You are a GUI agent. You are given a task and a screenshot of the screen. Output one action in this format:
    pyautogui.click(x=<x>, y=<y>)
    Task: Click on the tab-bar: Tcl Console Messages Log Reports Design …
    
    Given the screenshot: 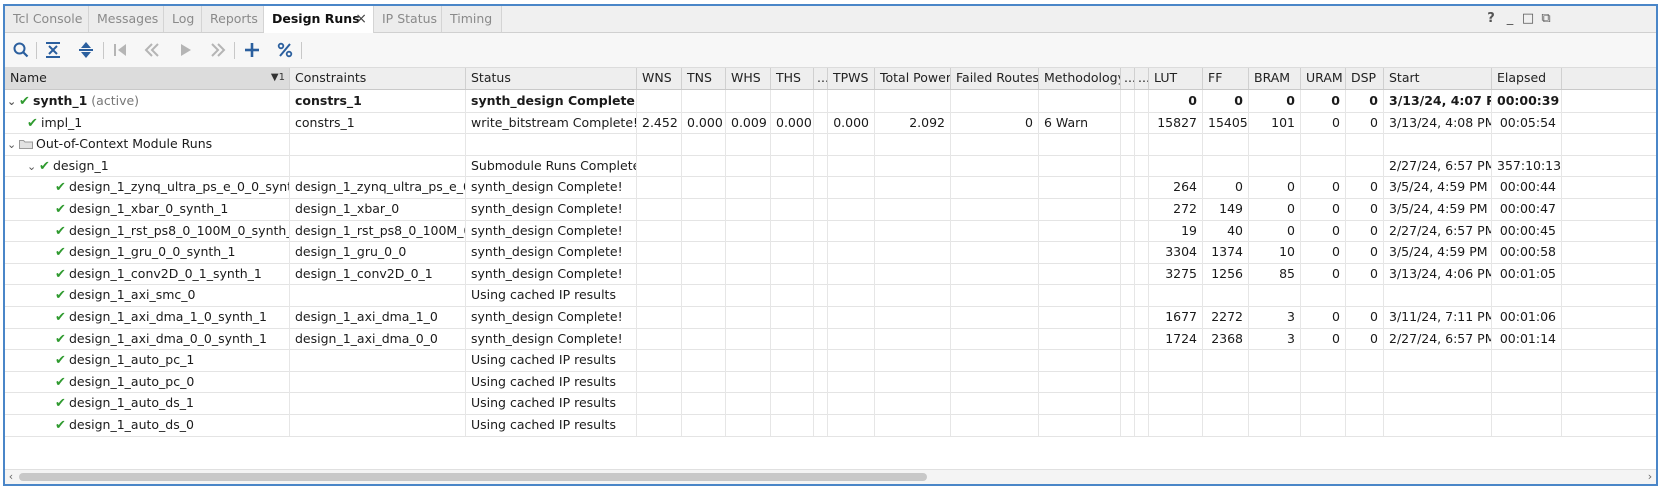 What is the action you would take?
    pyautogui.click(x=830, y=19)
    